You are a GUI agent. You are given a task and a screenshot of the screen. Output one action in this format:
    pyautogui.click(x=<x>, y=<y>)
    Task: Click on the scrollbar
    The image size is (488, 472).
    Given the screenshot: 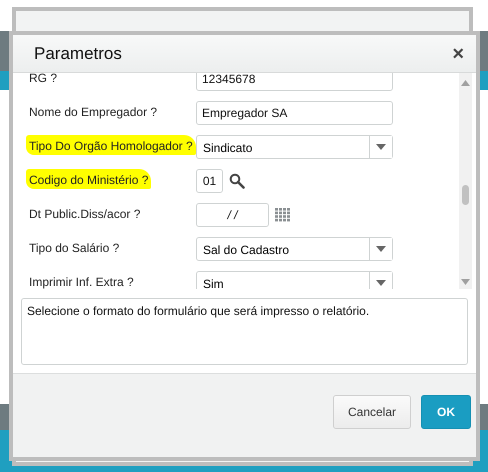 What is the action you would take?
    pyautogui.click(x=465, y=181)
    